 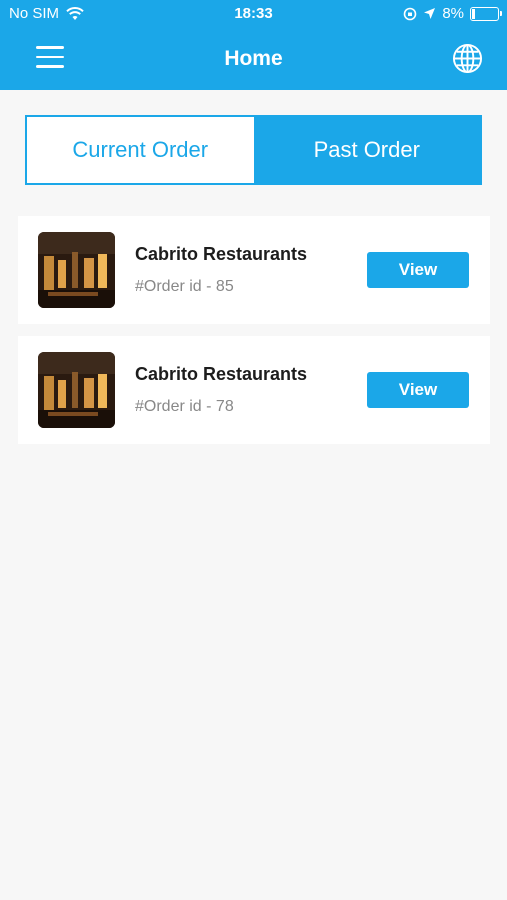 What do you see at coordinates (430, 13) in the screenshot?
I see `location-arrow-icon` at bounding box center [430, 13].